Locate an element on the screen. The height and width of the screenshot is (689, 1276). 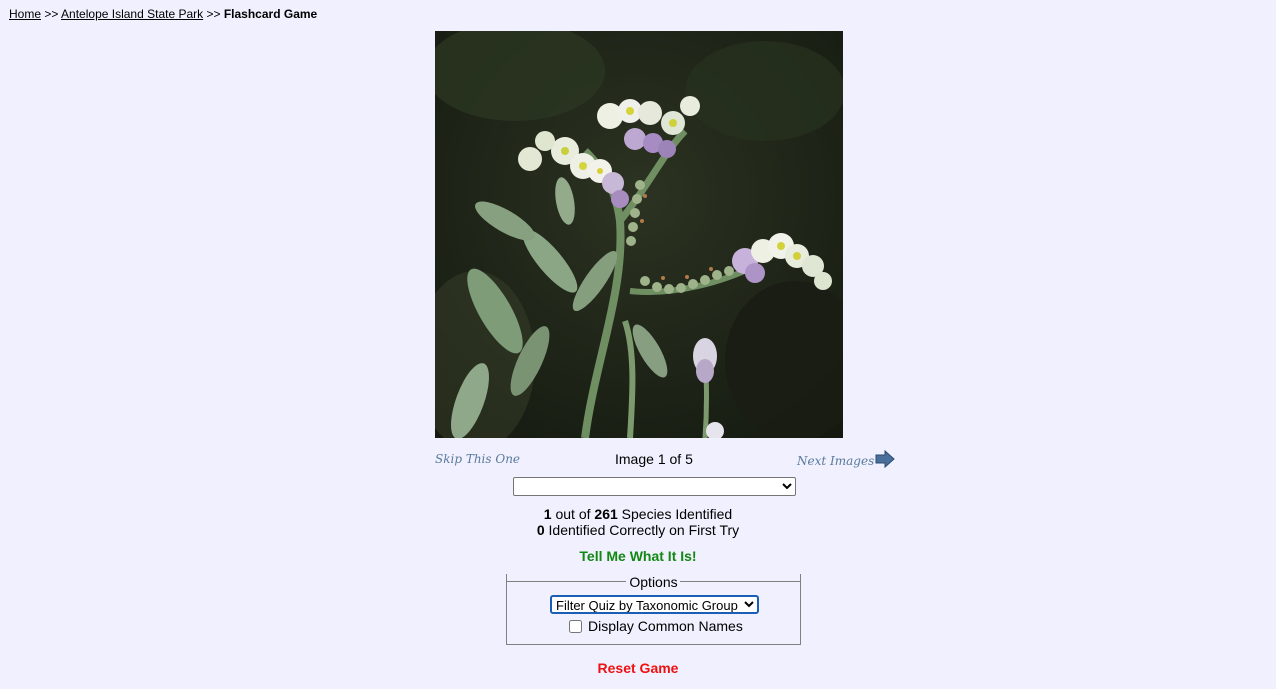
common-names-checkbox is located at coordinates (575, 626).